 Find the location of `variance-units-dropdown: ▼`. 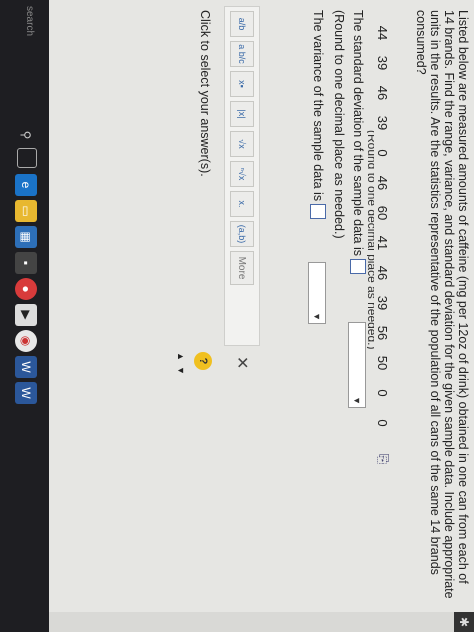

variance-units-dropdown: ▼ is located at coordinates (317, 293).